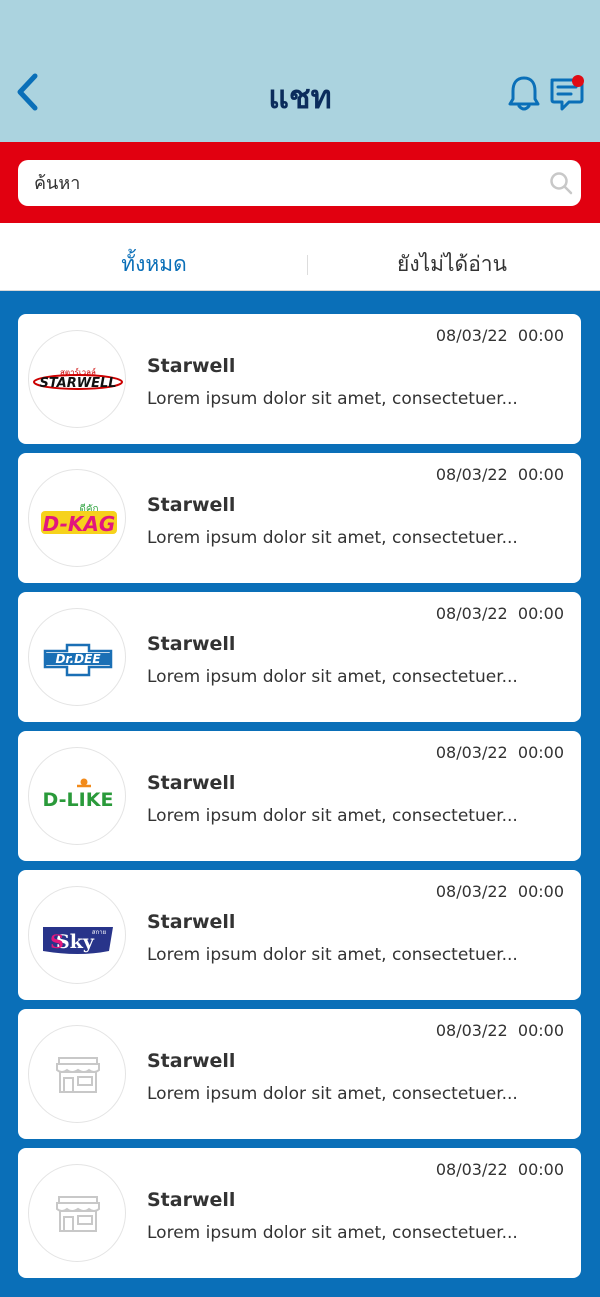  I want to click on notification-button, so click(524, 93).